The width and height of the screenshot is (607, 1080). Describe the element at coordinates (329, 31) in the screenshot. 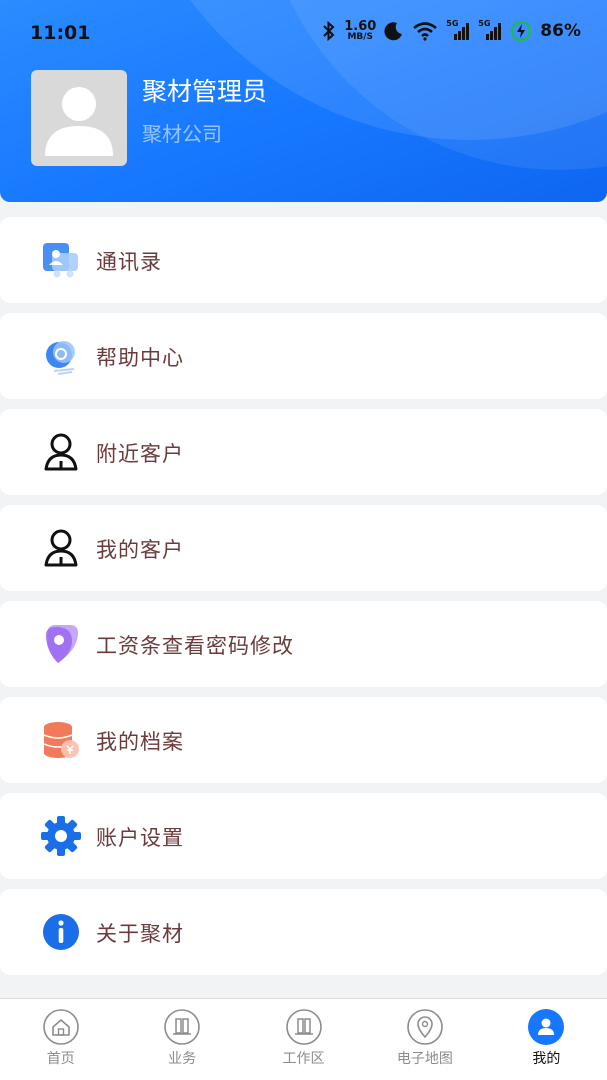

I see `bluetooth-icon` at that location.